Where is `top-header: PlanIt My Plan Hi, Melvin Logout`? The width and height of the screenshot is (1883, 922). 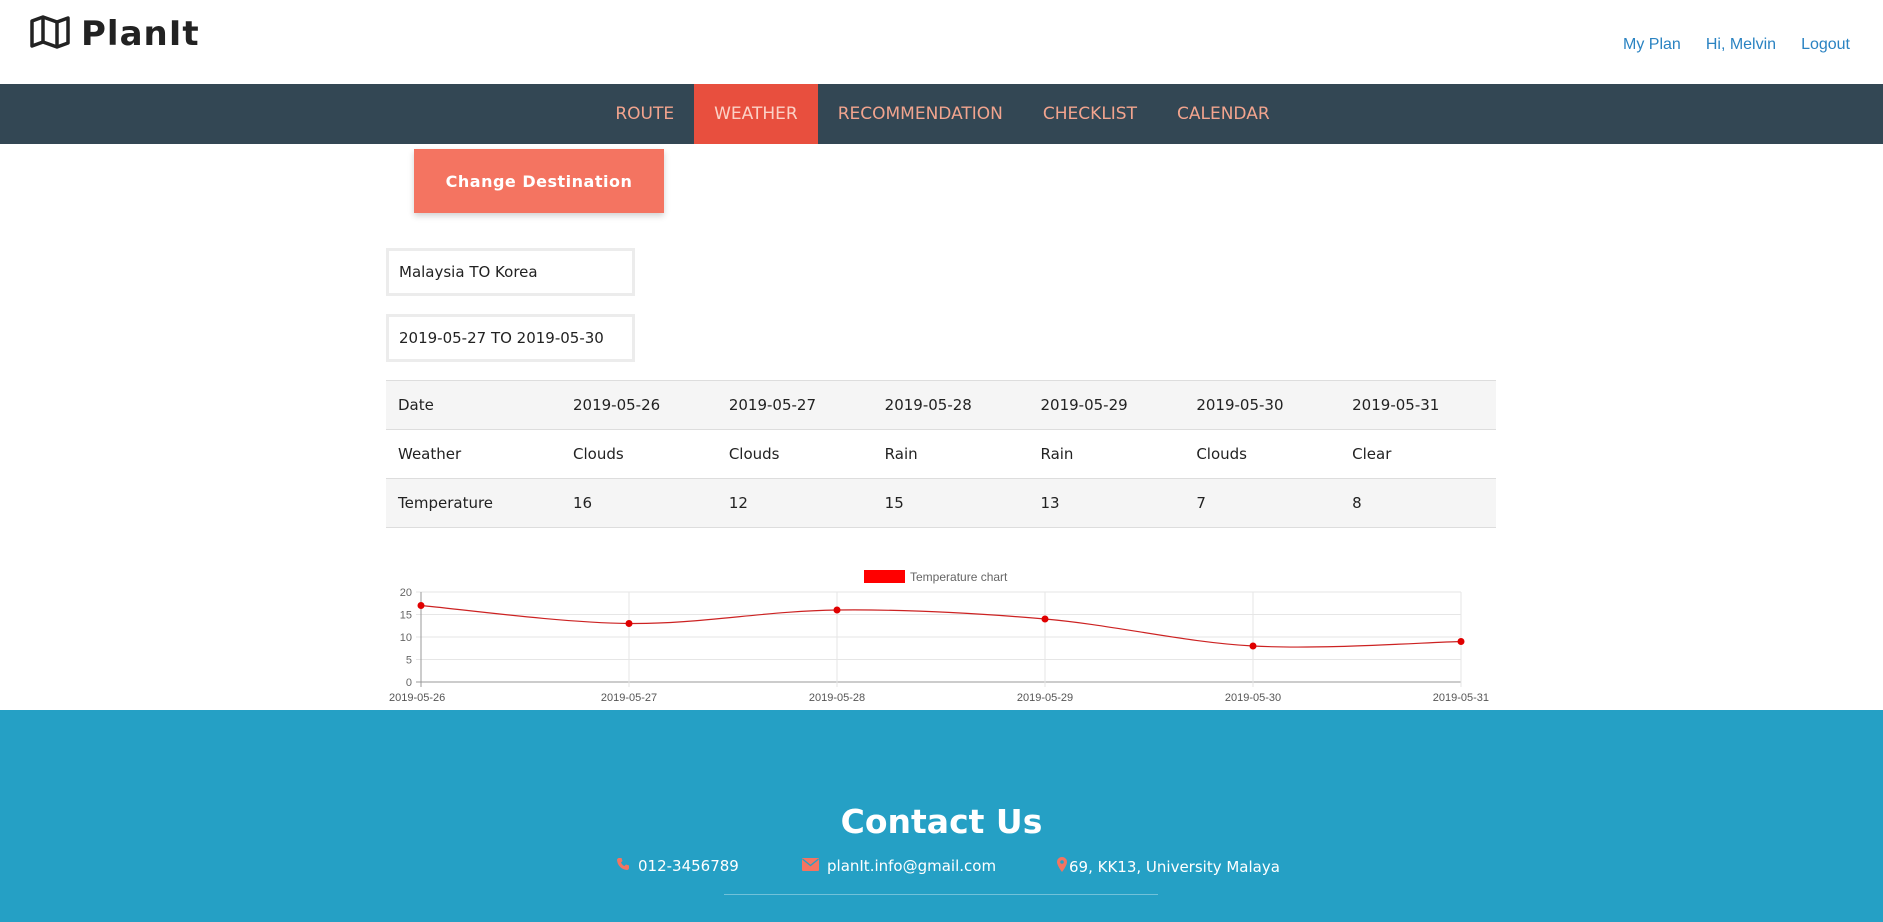 top-header: PlanIt My Plan Hi, Melvin Logout is located at coordinates (941, 42).